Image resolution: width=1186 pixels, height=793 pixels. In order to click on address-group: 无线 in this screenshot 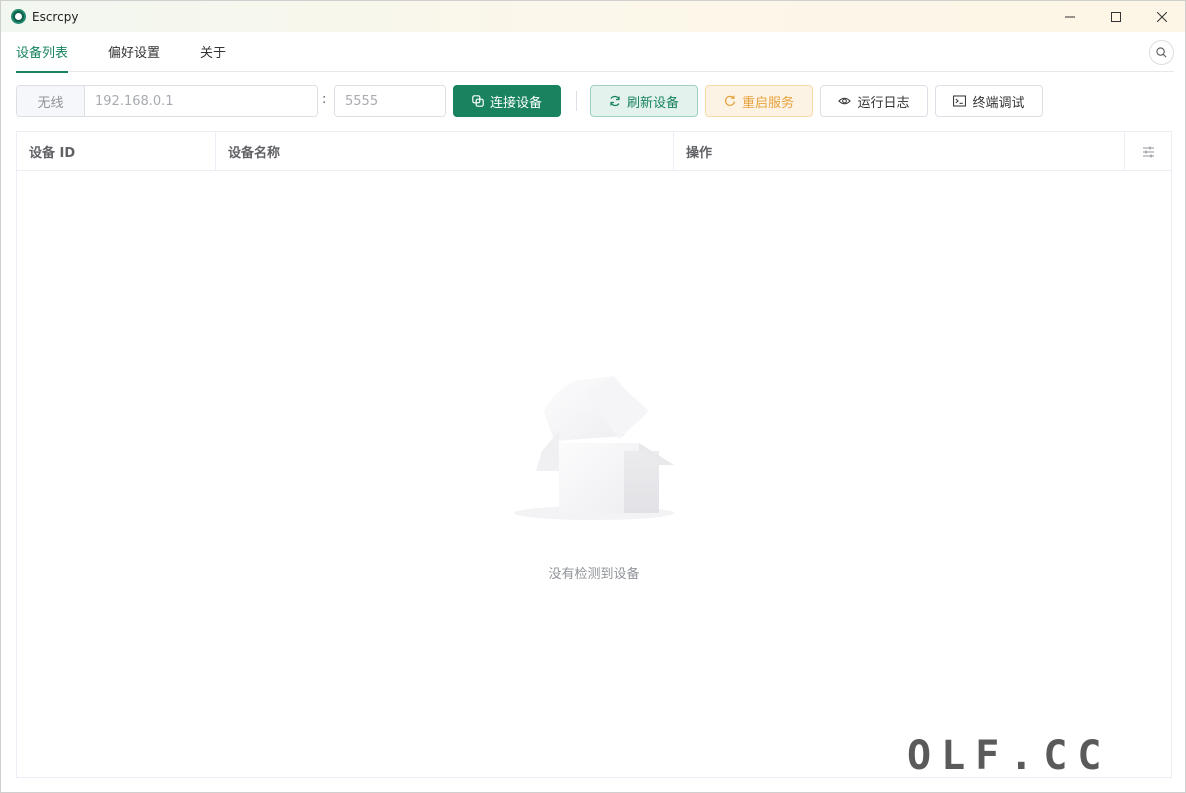, I will do `click(167, 101)`.